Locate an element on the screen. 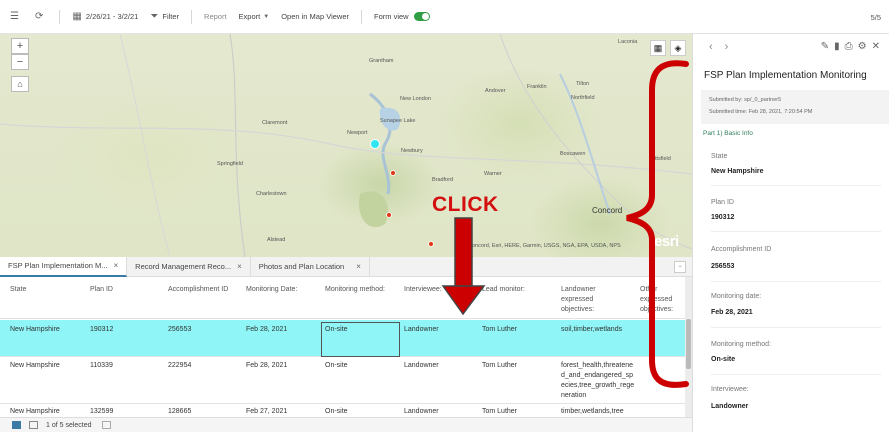 This screenshot has width=889, height=432. table-cell: 222954 is located at coordinates (180, 365).